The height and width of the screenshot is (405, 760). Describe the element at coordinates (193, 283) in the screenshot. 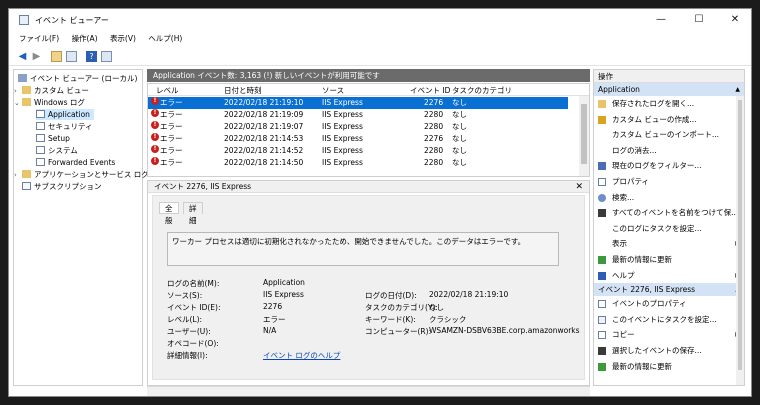

I see `label-log-name: ログの名前(M):` at that location.